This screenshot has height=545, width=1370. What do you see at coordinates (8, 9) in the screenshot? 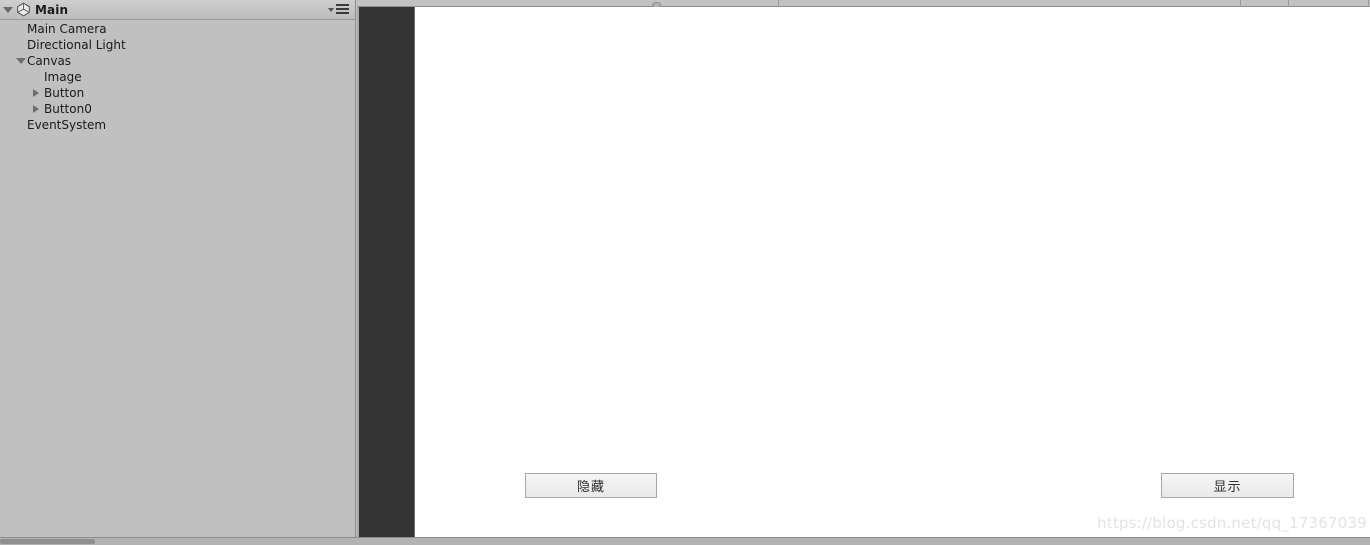
I see `scene-collapse-triangle-icon` at bounding box center [8, 9].